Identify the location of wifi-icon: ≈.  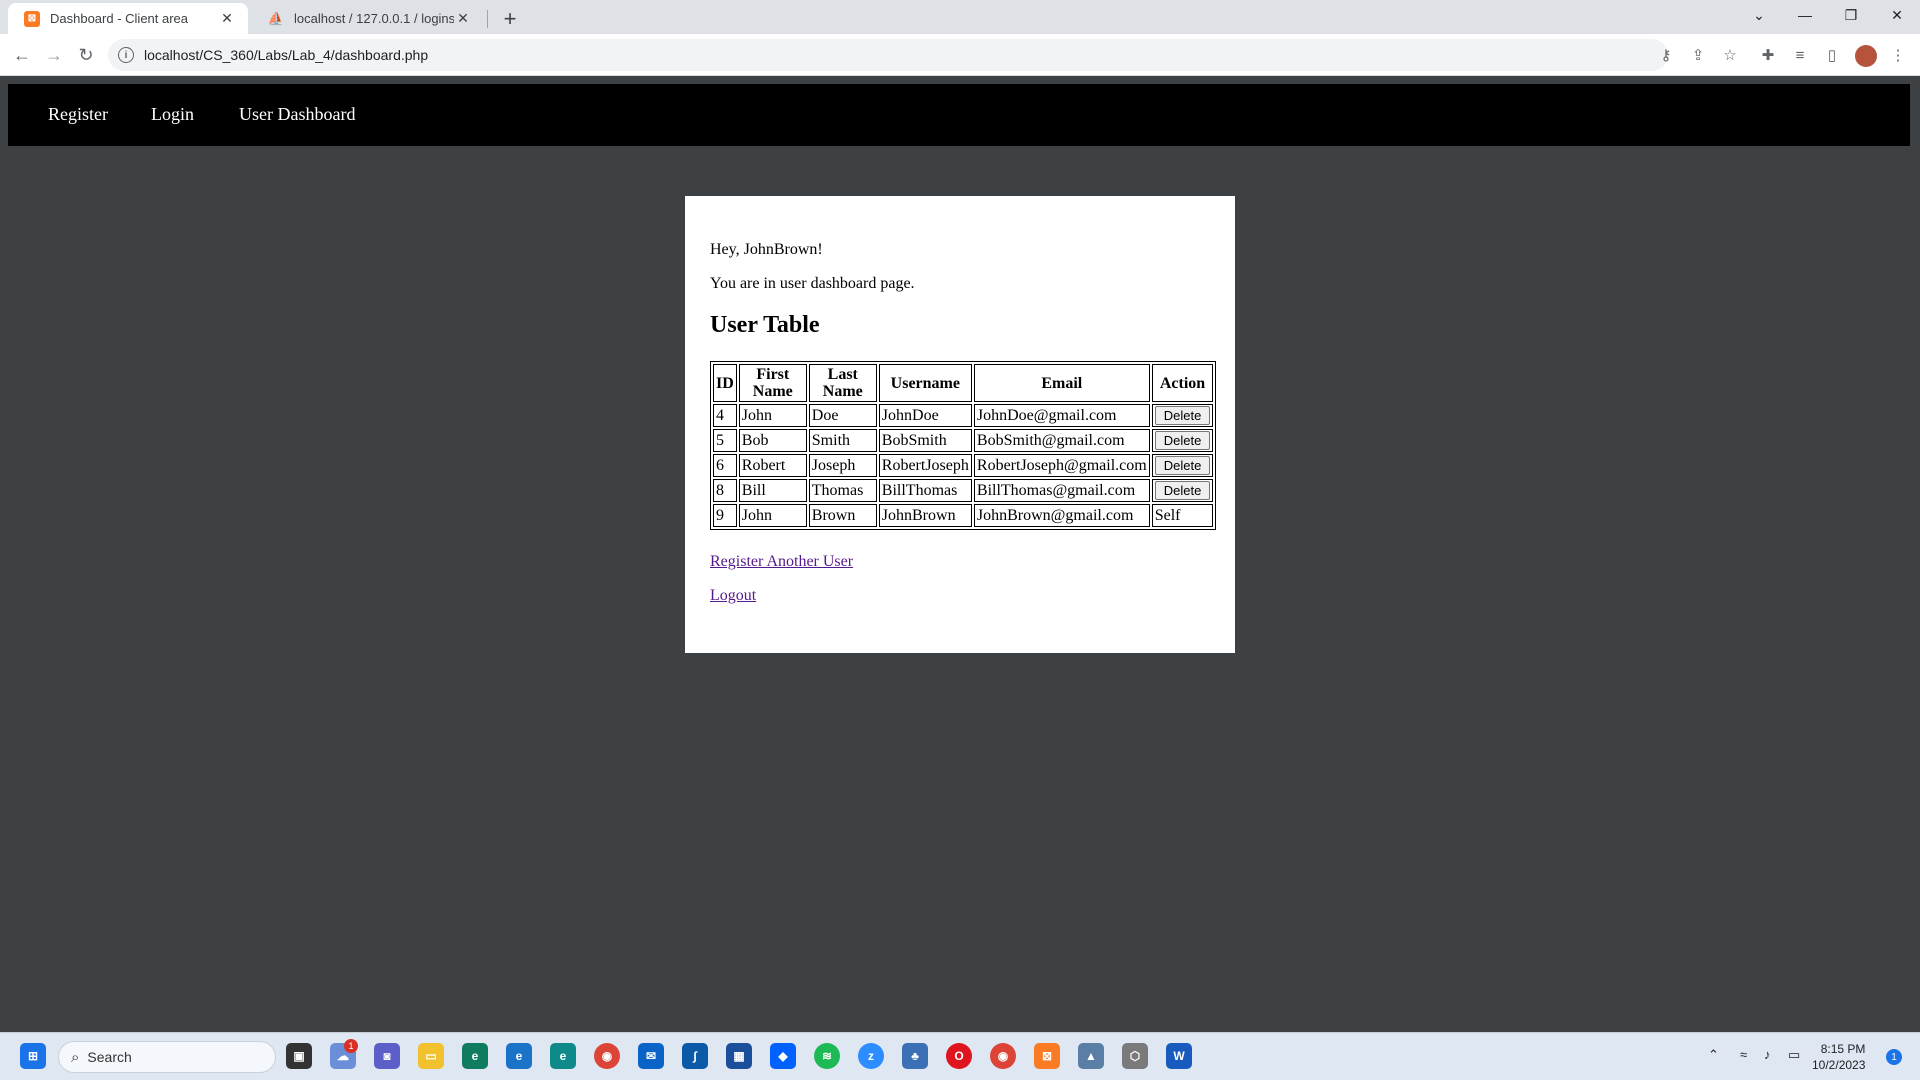
(1743, 1054).